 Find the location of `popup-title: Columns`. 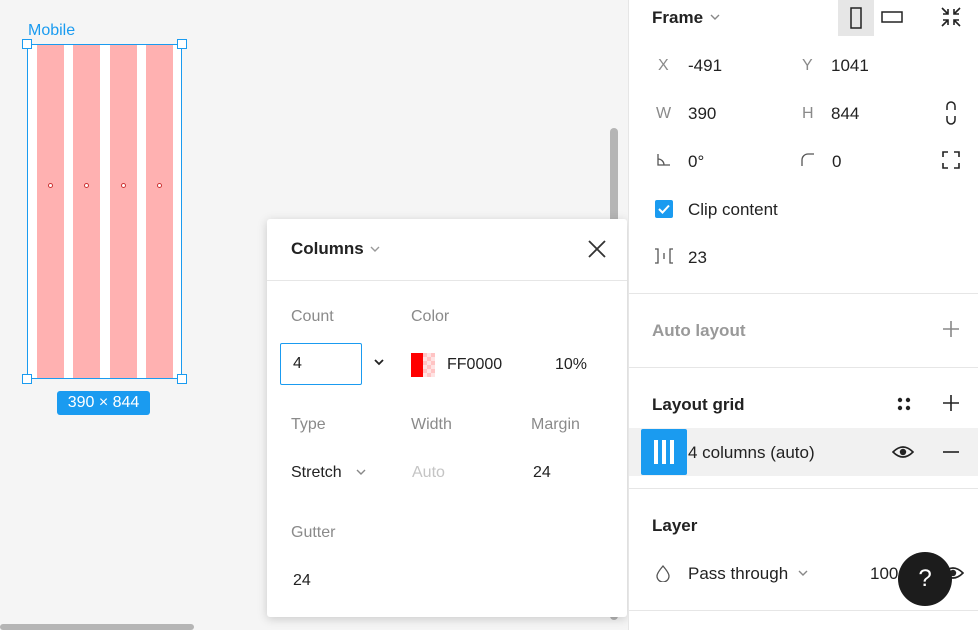

popup-title: Columns is located at coordinates (327, 249).